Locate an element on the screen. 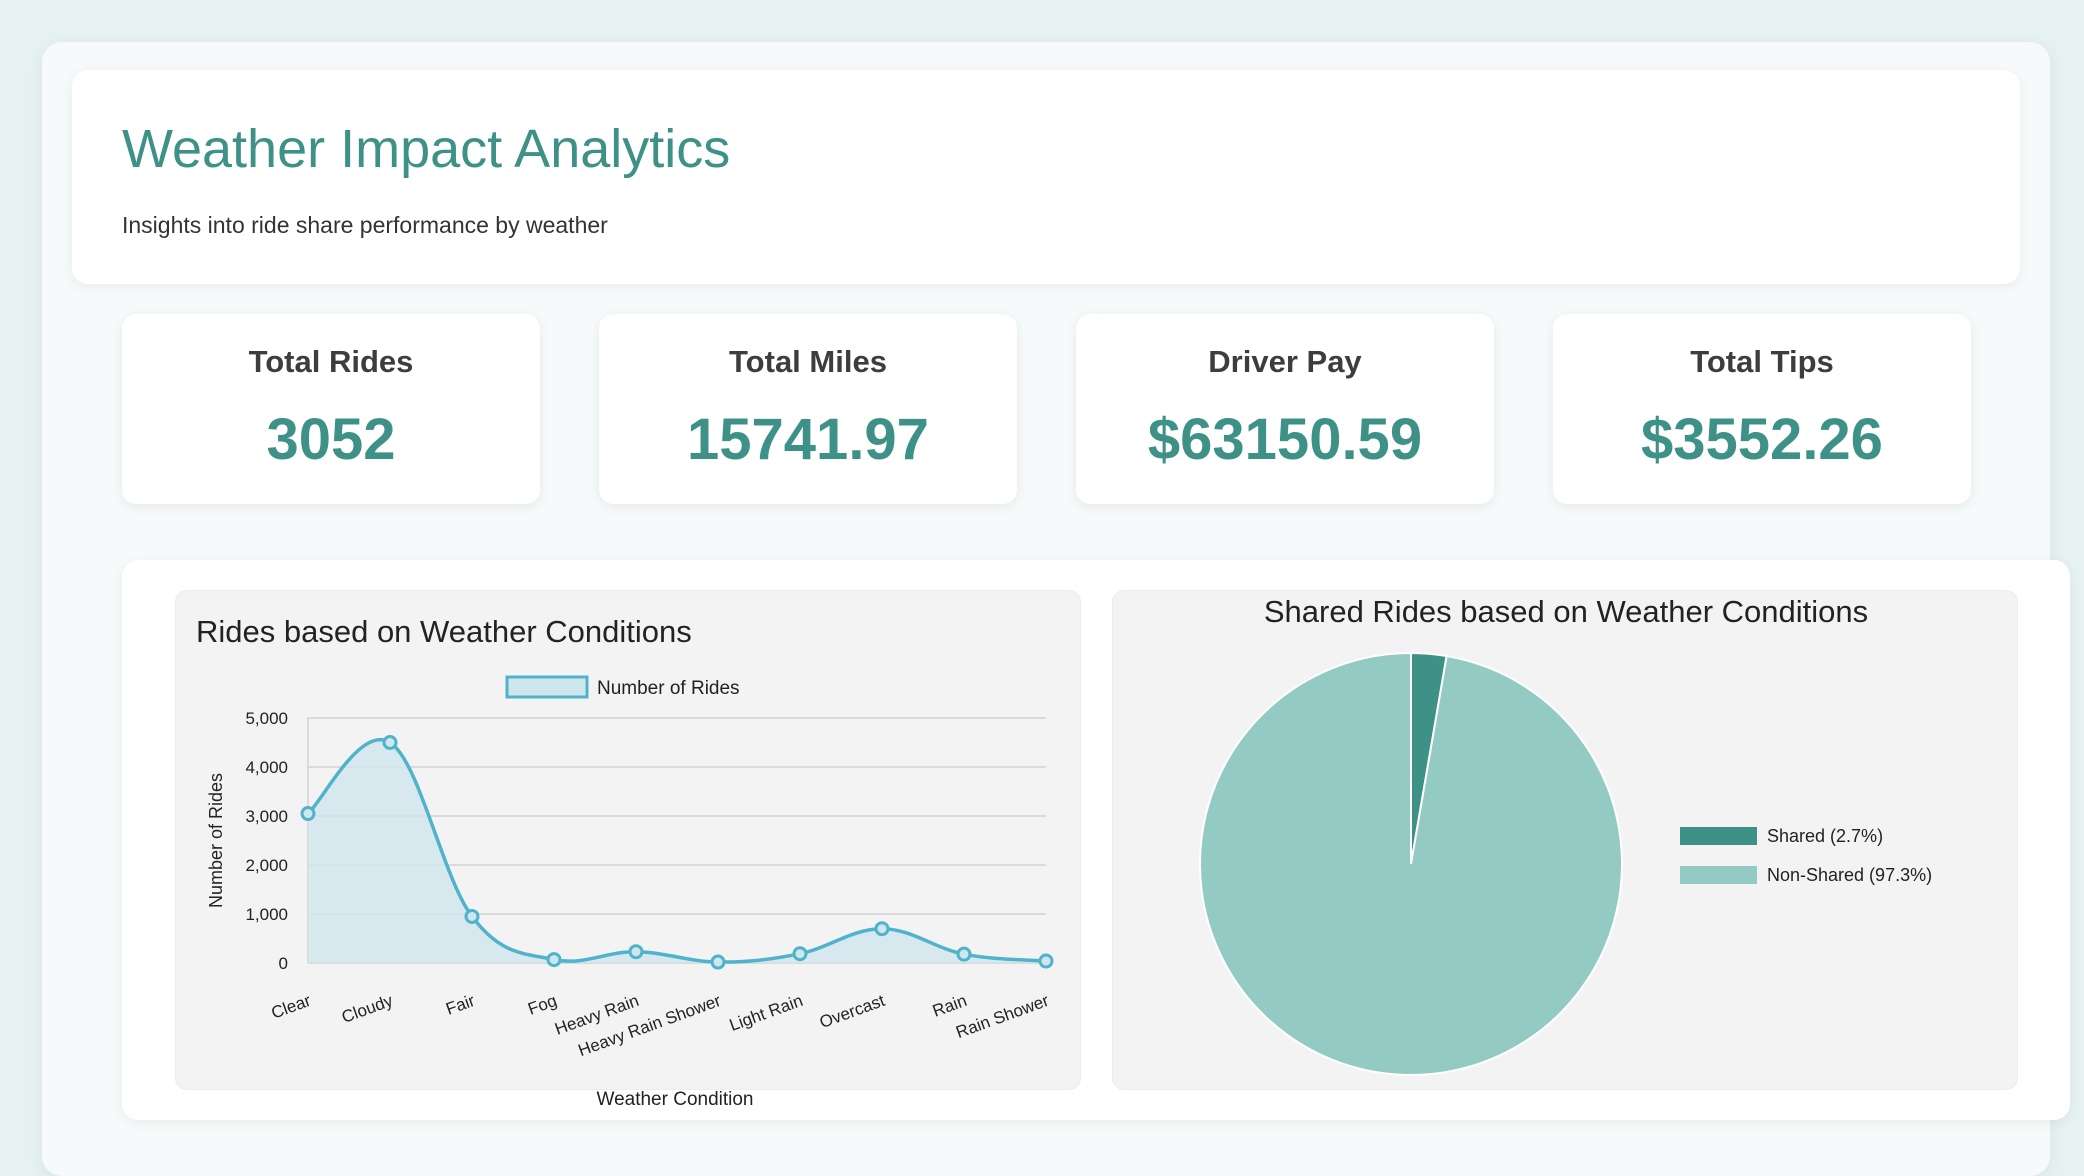 The height and width of the screenshot is (1176, 2084). kpi-value: 15741.97 is located at coordinates (808, 439).